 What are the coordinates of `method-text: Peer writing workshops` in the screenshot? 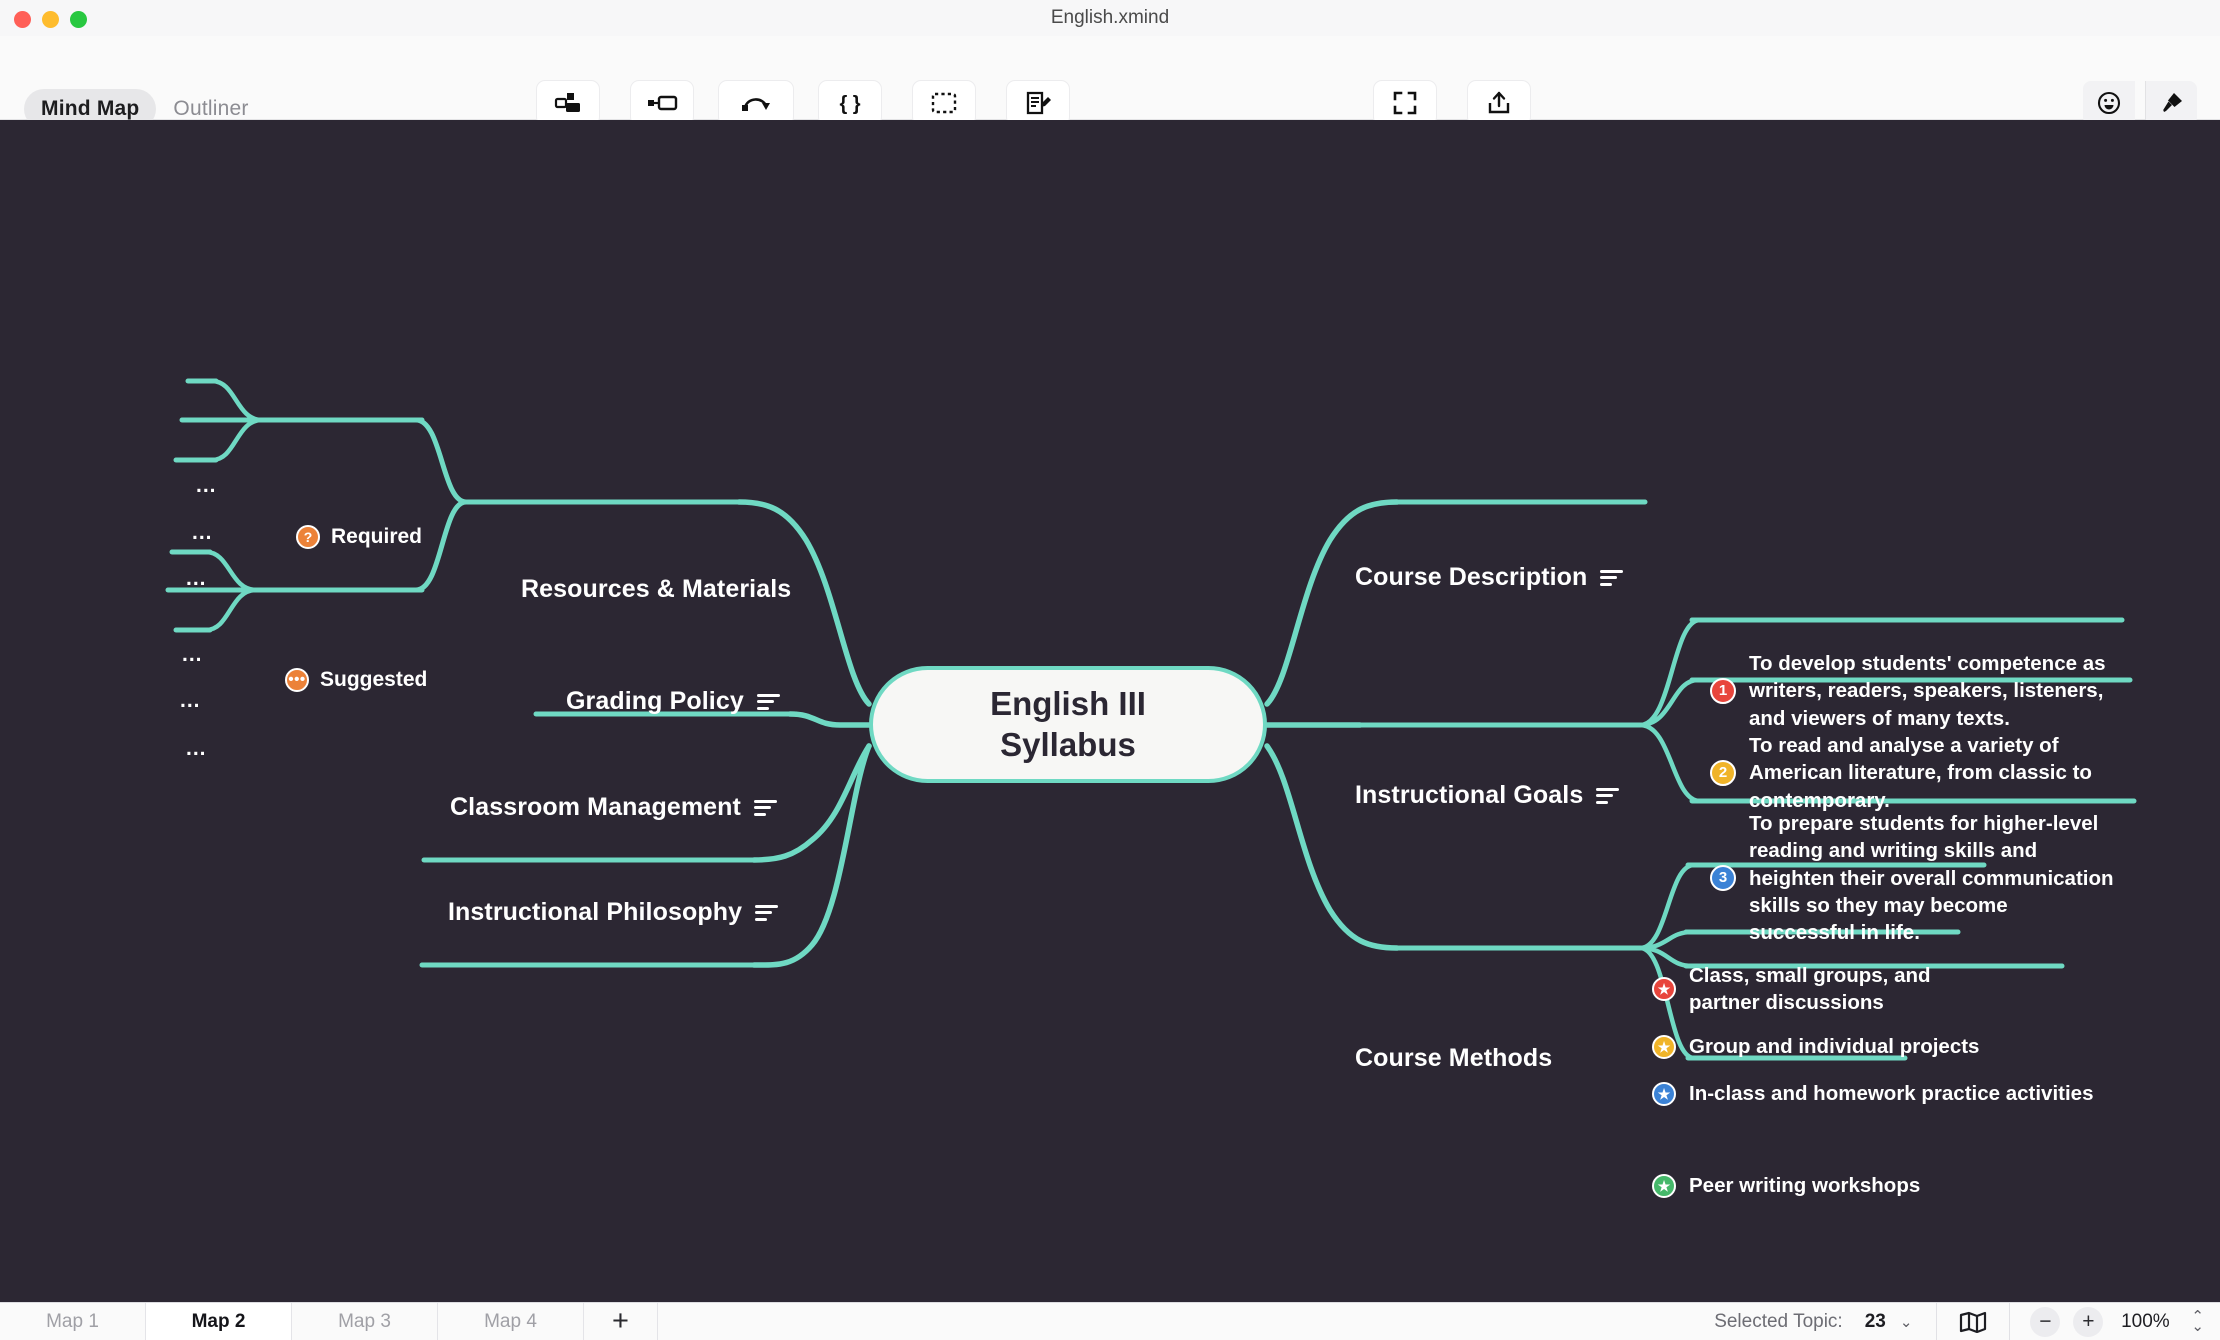 It's located at (1805, 1185).